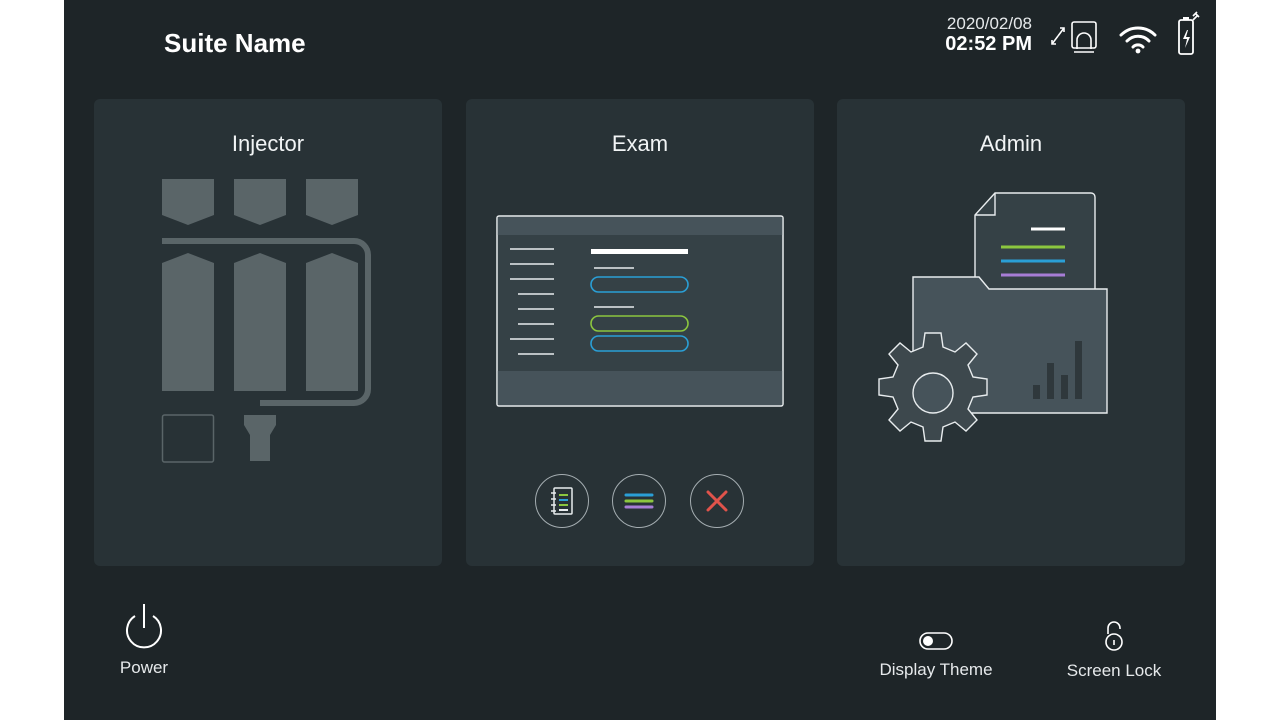  I want to click on admin-folder-gear-illustration, so click(993, 317).